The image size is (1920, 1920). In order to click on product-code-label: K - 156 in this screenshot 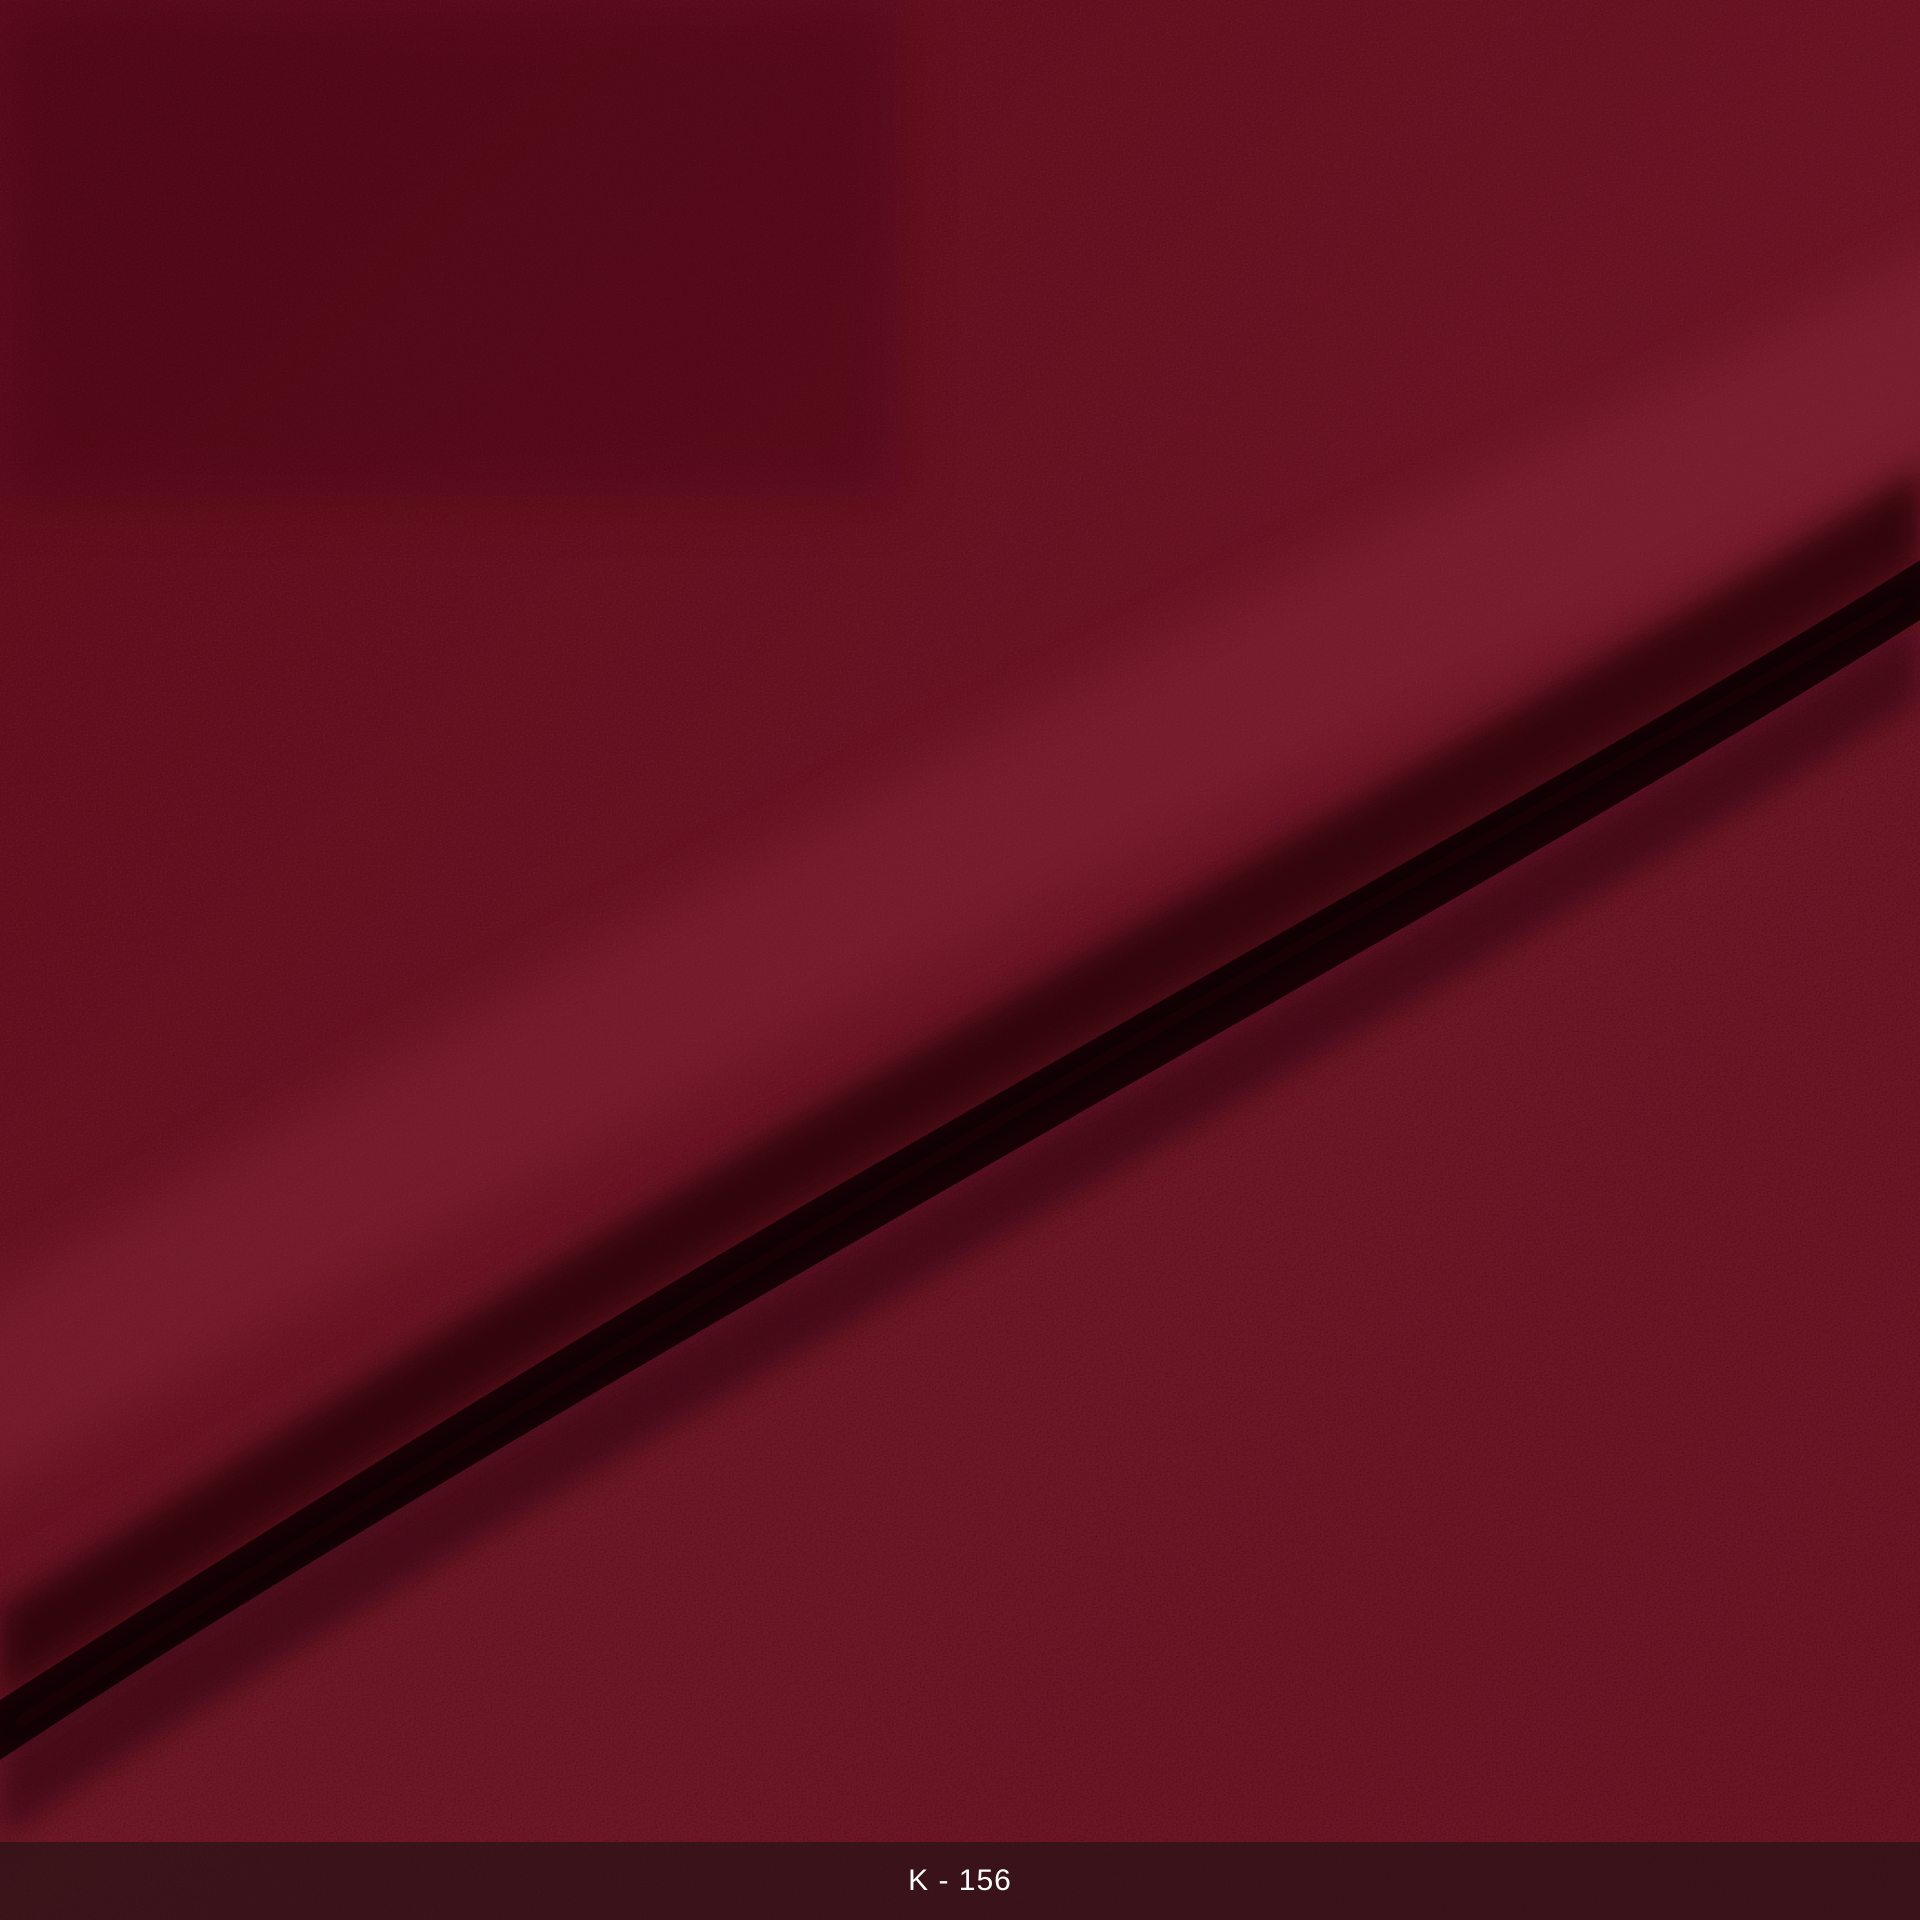, I will do `click(960, 1880)`.